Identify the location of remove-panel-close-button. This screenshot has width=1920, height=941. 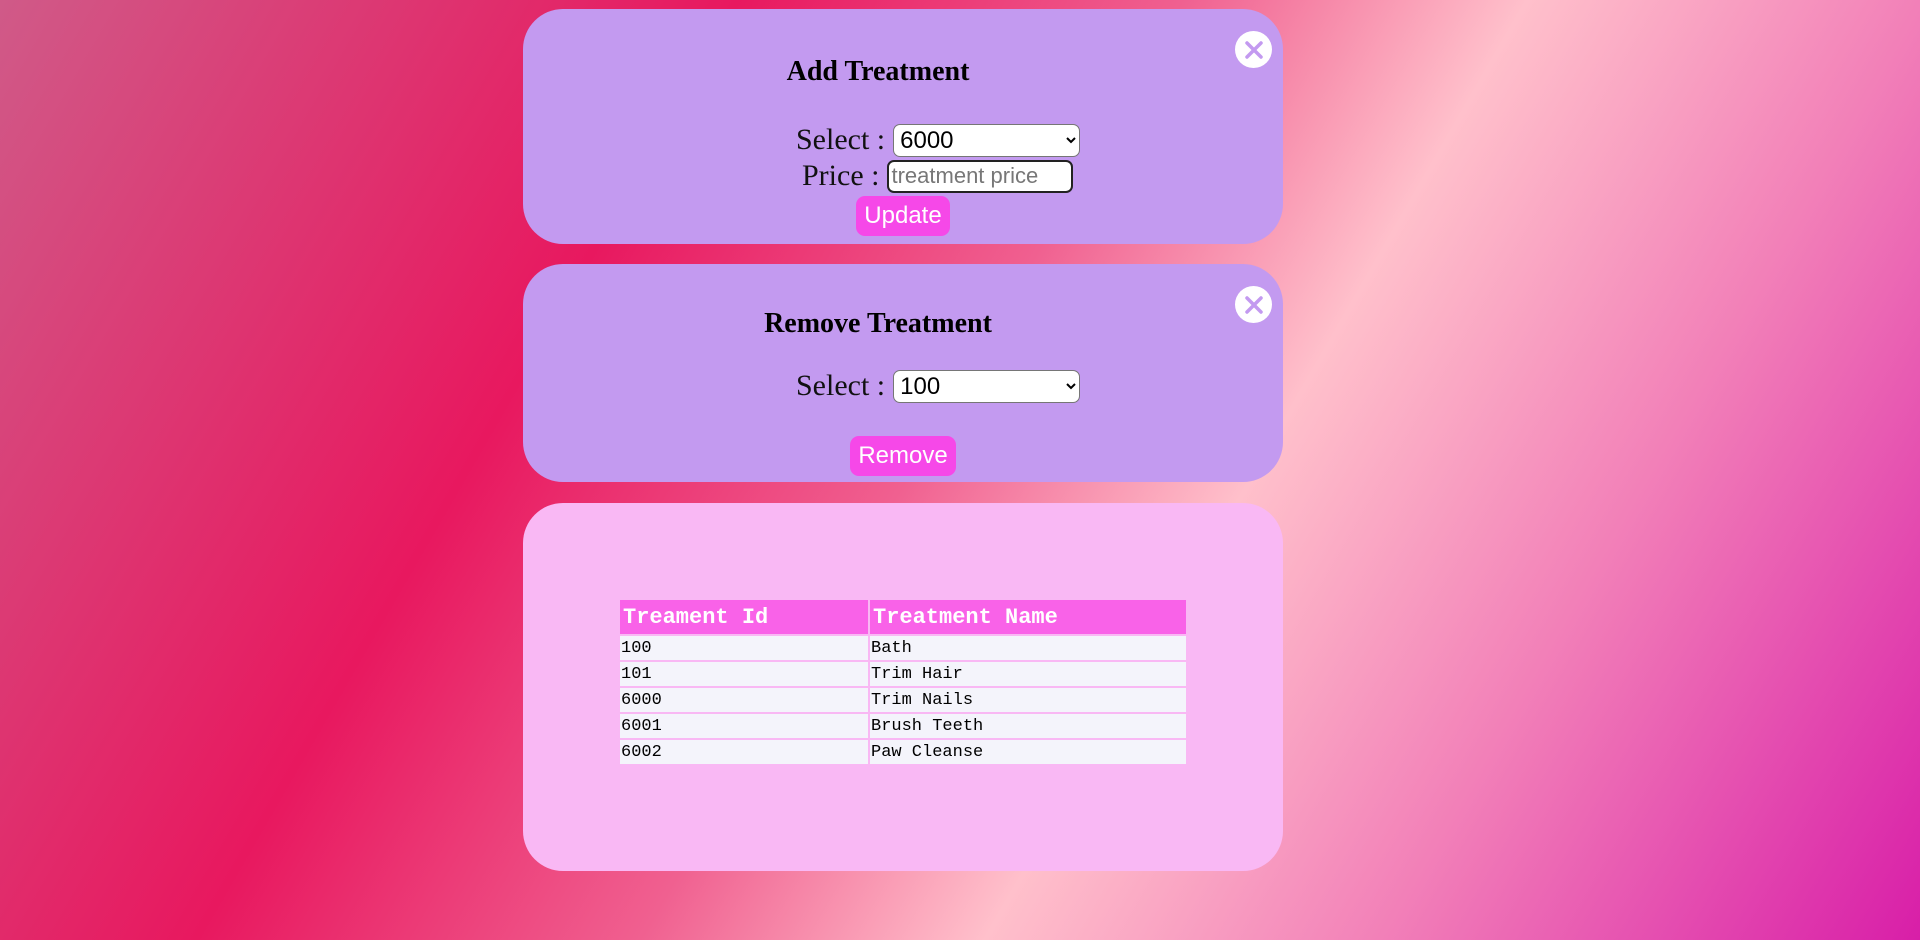
(1253, 304).